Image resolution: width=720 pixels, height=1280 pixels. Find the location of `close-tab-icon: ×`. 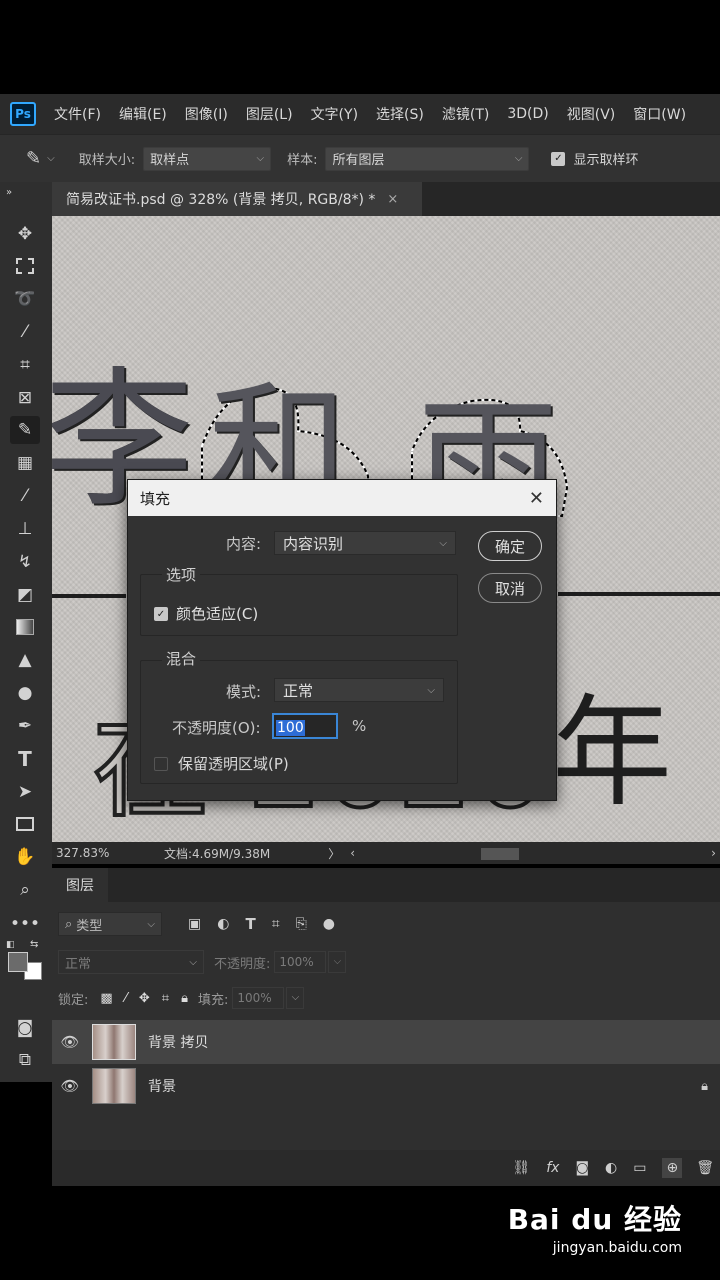

close-tab-icon: × is located at coordinates (392, 199).